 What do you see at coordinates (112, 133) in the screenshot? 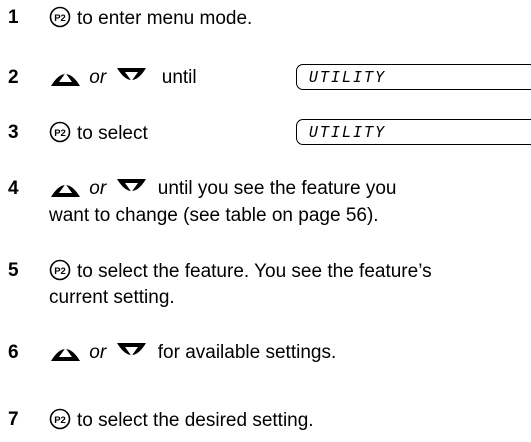
I see `step-text: to select` at bounding box center [112, 133].